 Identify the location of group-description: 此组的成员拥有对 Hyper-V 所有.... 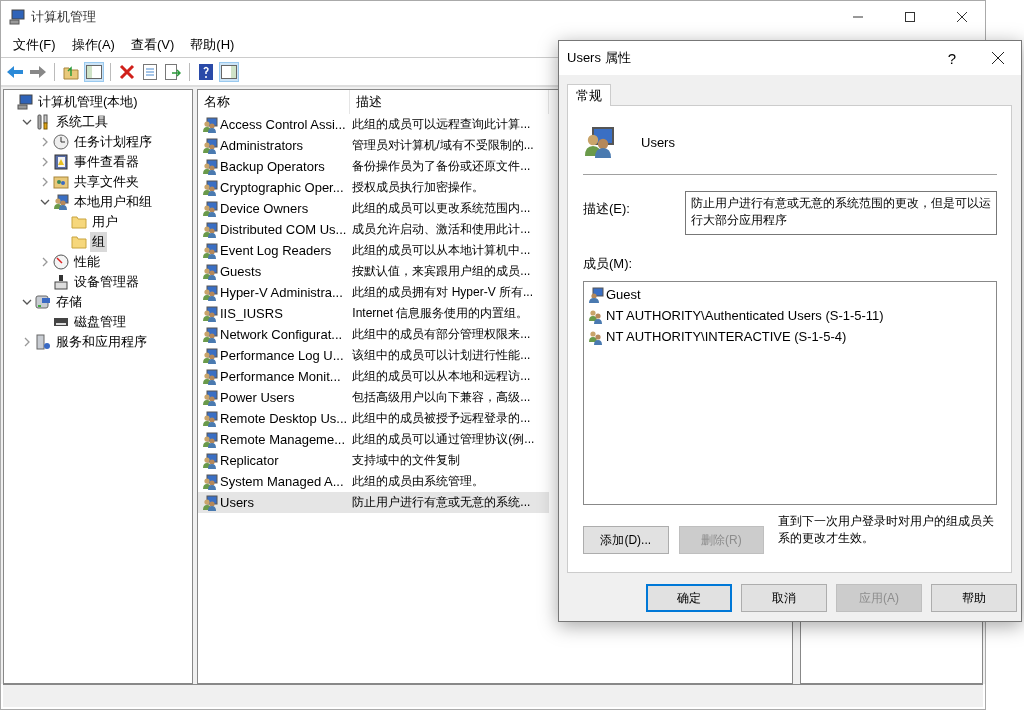
(442, 292).